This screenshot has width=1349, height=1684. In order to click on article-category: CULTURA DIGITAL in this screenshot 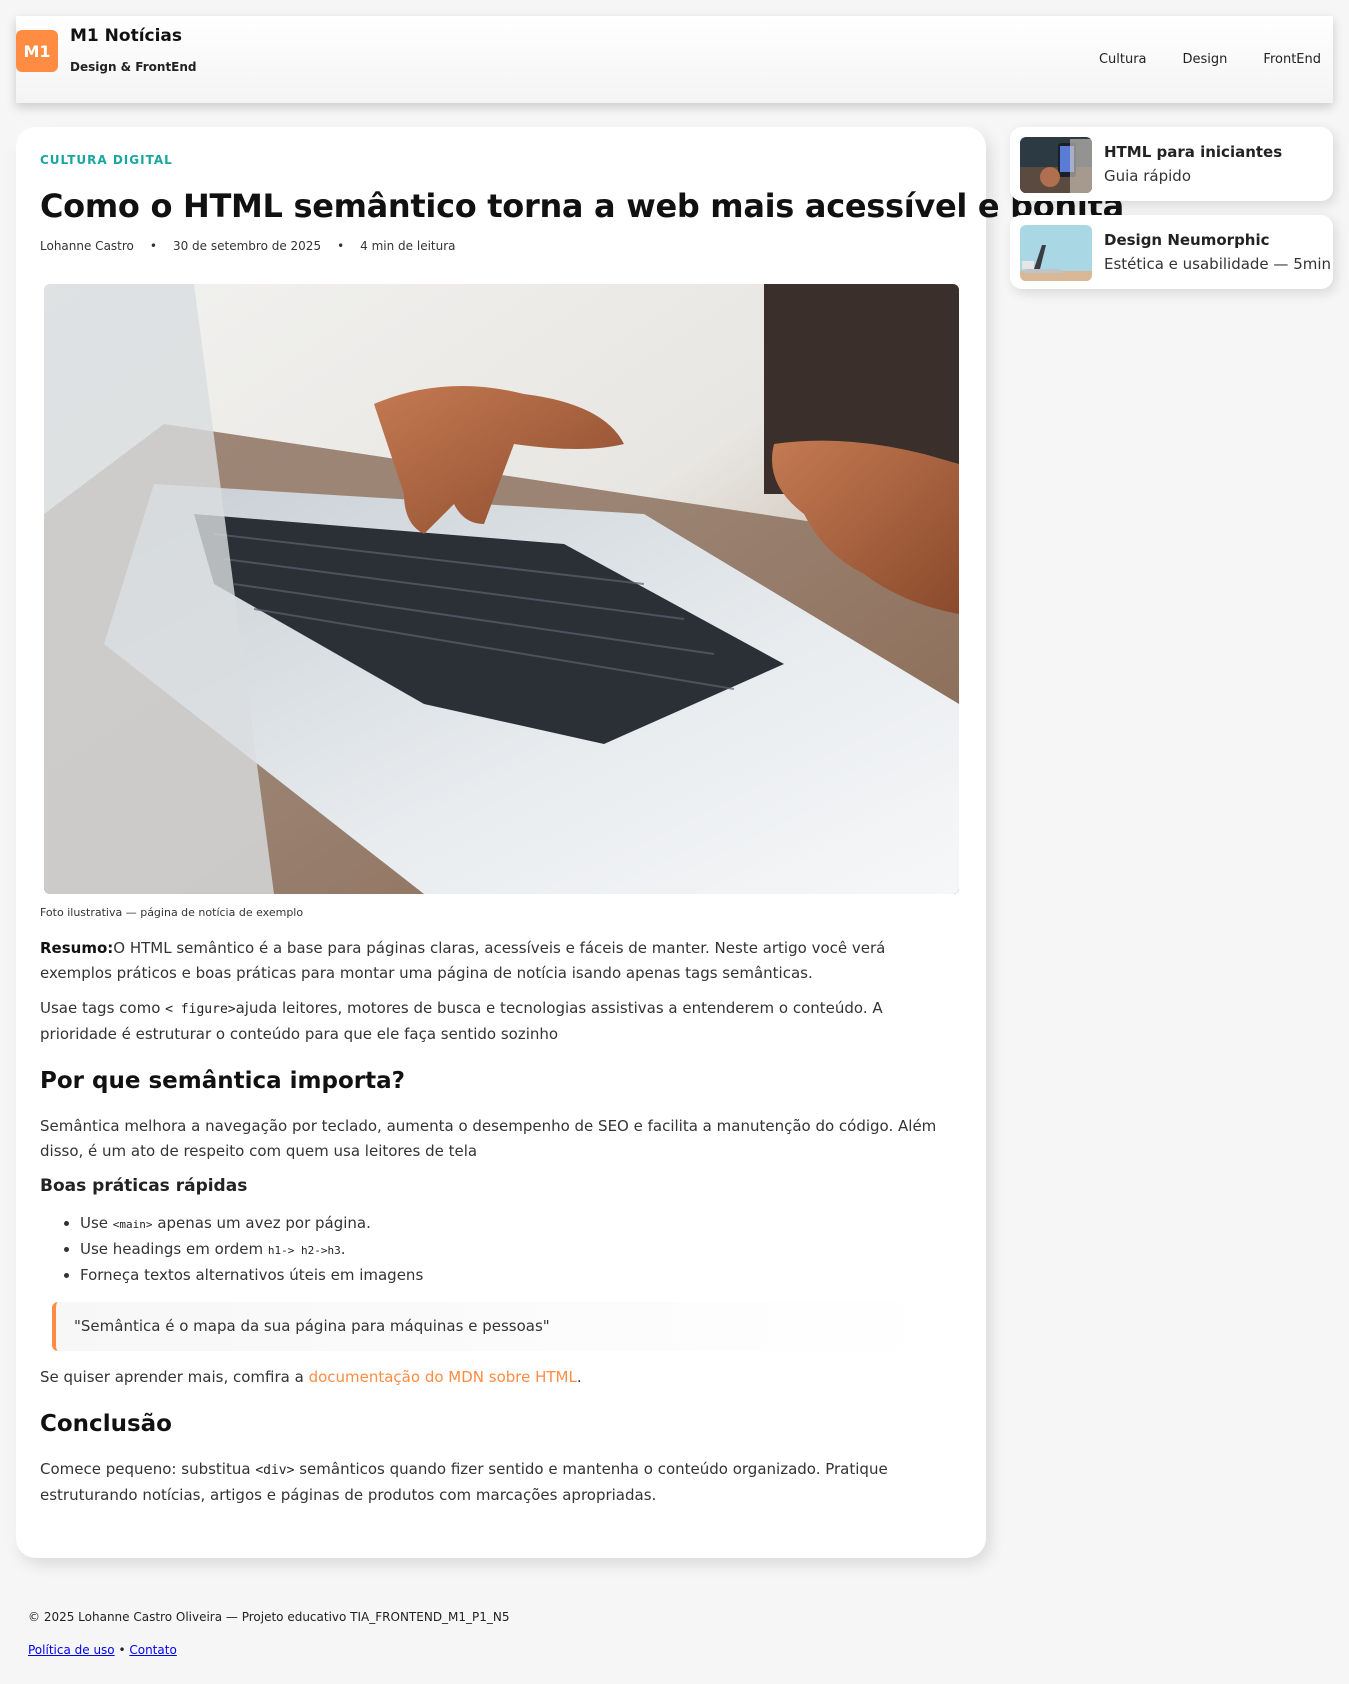, I will do `click(106, 160)`.